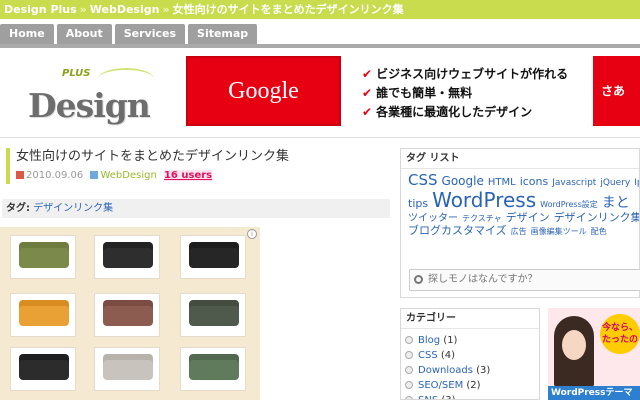 The image size is (640, 400). What do you see at coordinates (636, 183) in the screenshot?
I see `tag-cloud-link: Ip` at bounding box center [636, 183].